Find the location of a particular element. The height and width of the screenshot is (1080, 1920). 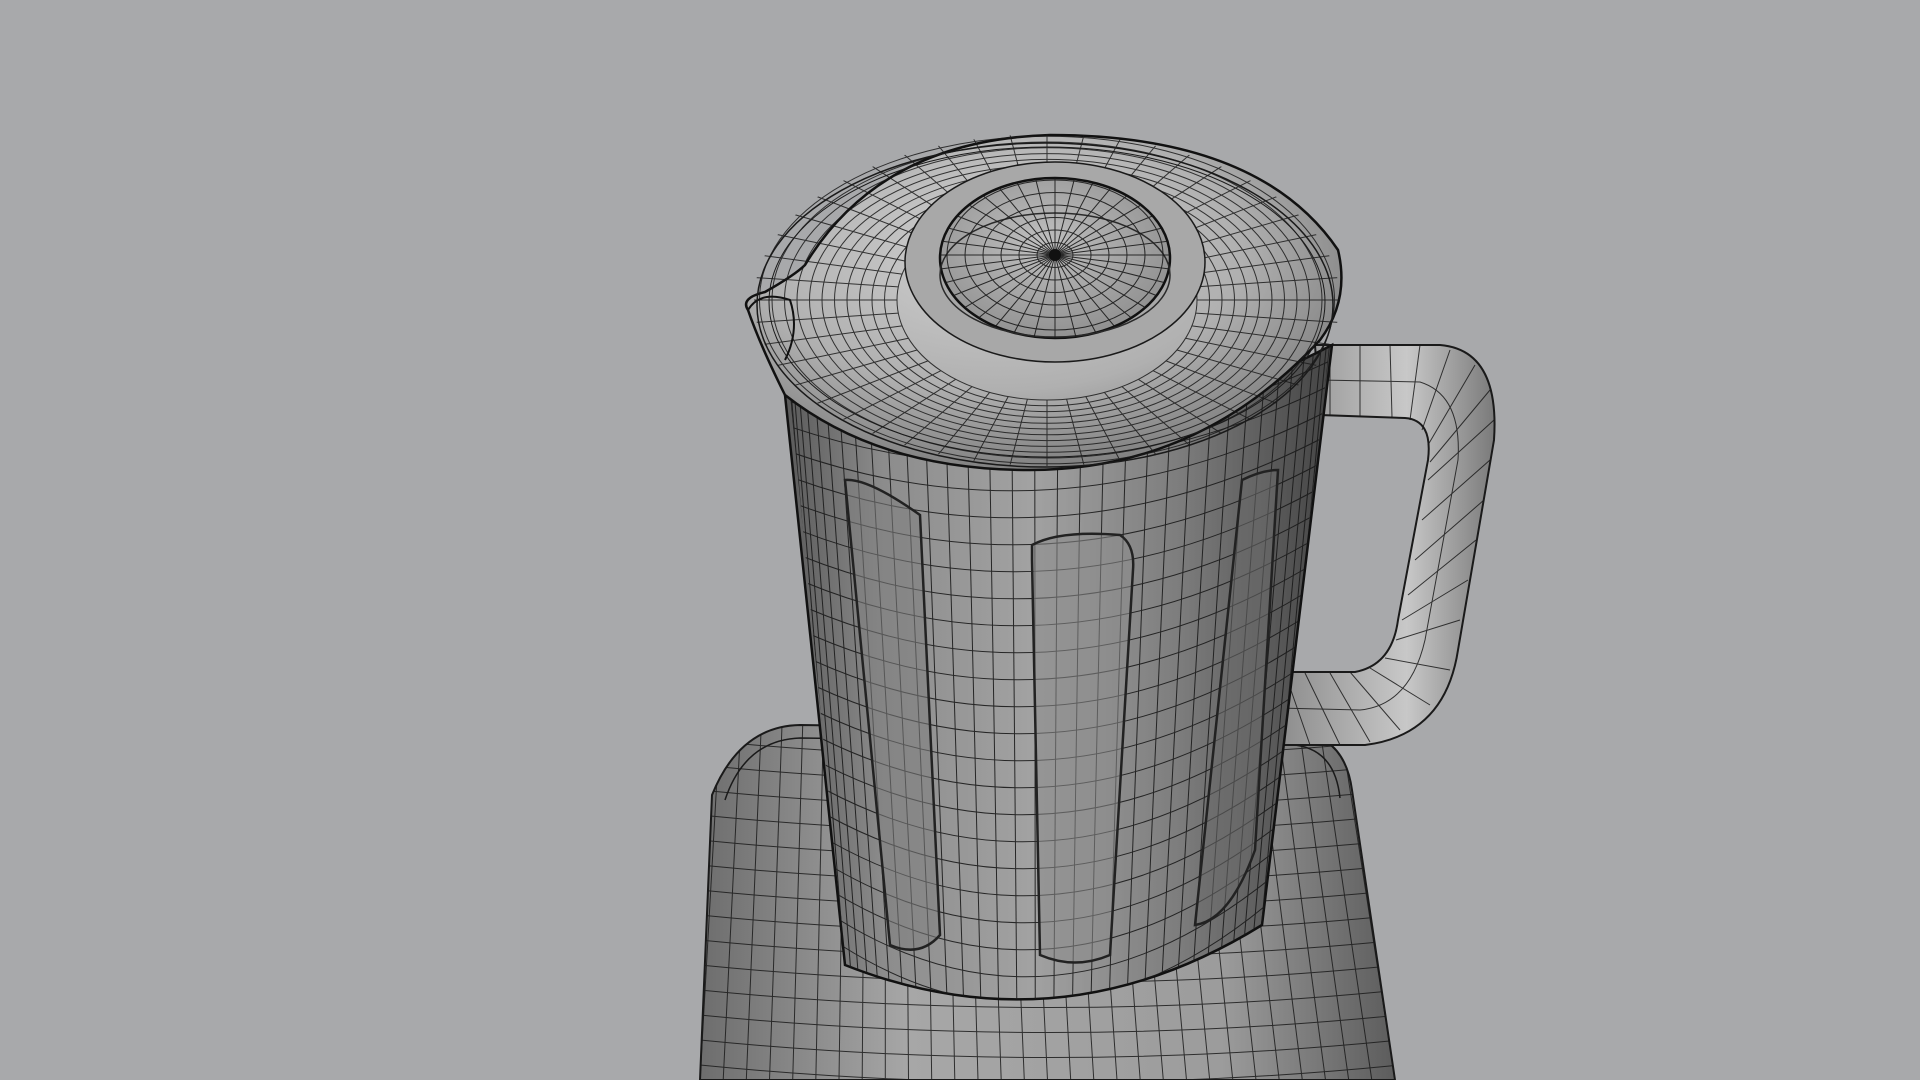

cap-center-point is located at coordinates (1055, 255).